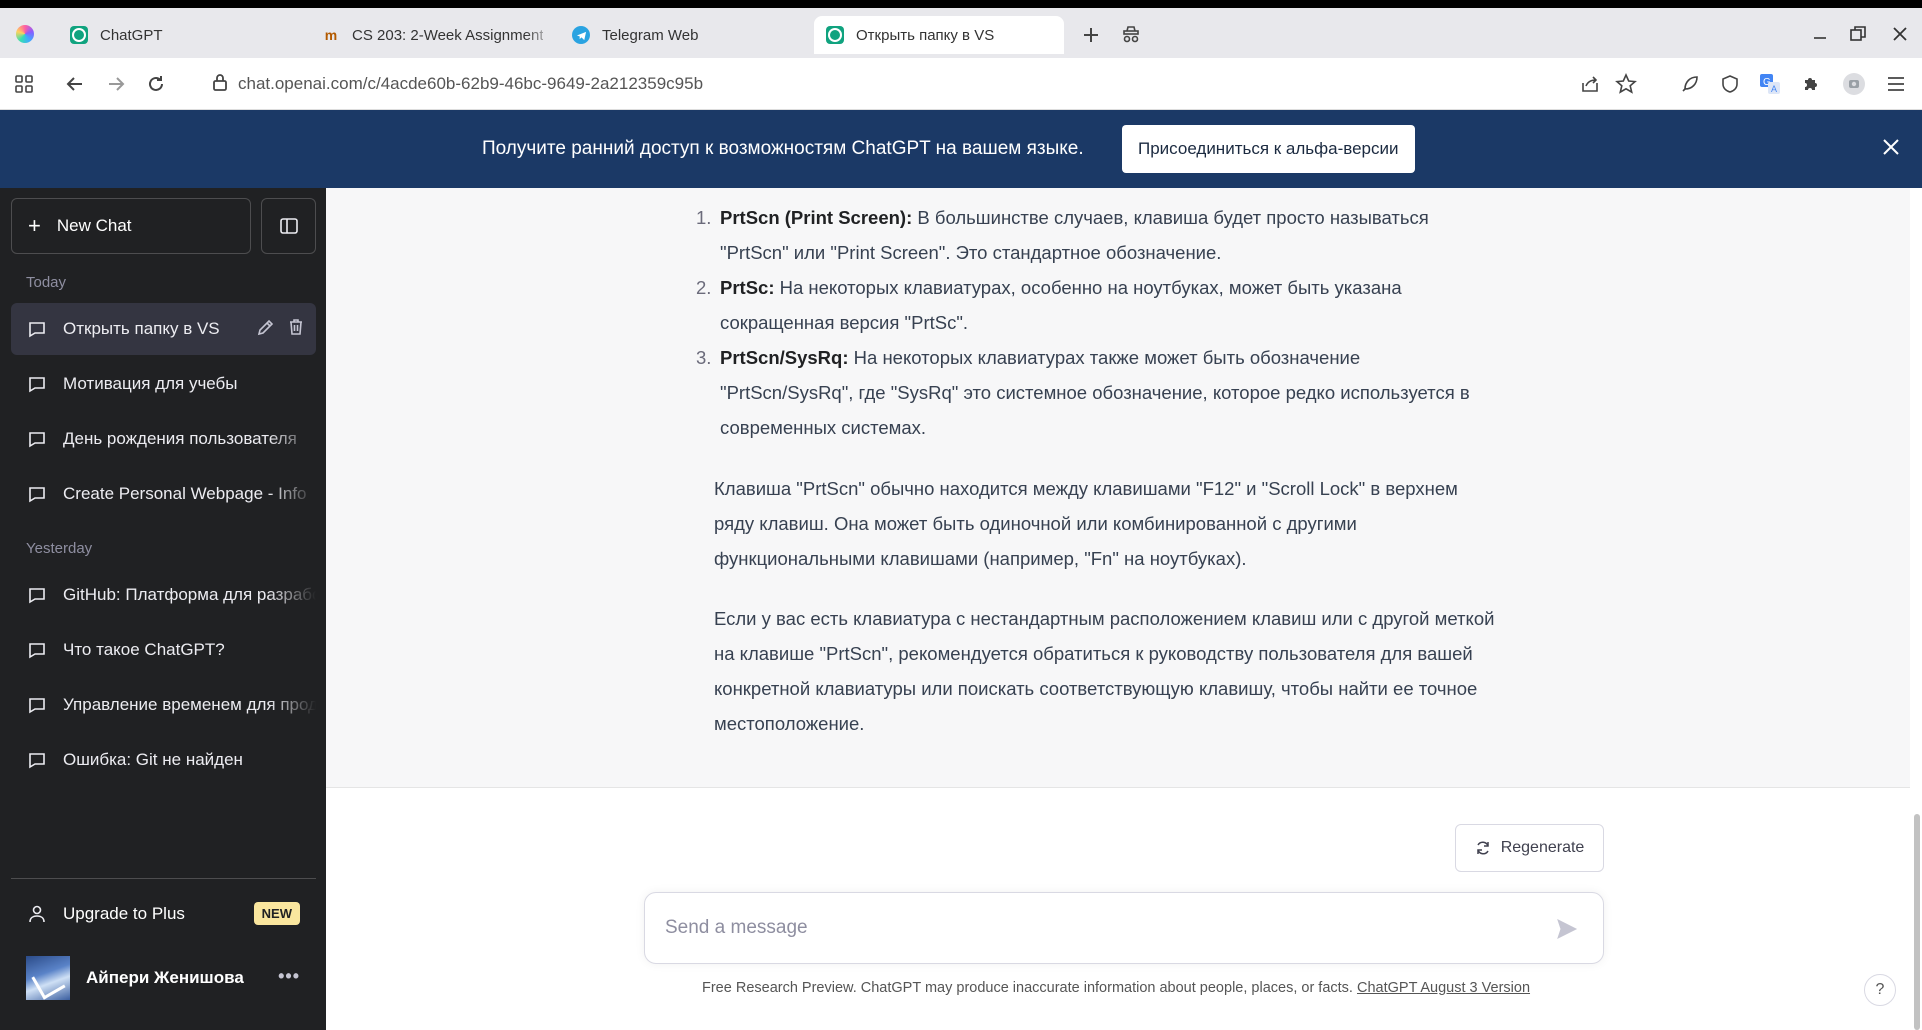 The height and width of the screenshot is (1030, 1922). Describe the element at coordinates (296, 327) in the screenshot. I see `trash-icon` at that location.